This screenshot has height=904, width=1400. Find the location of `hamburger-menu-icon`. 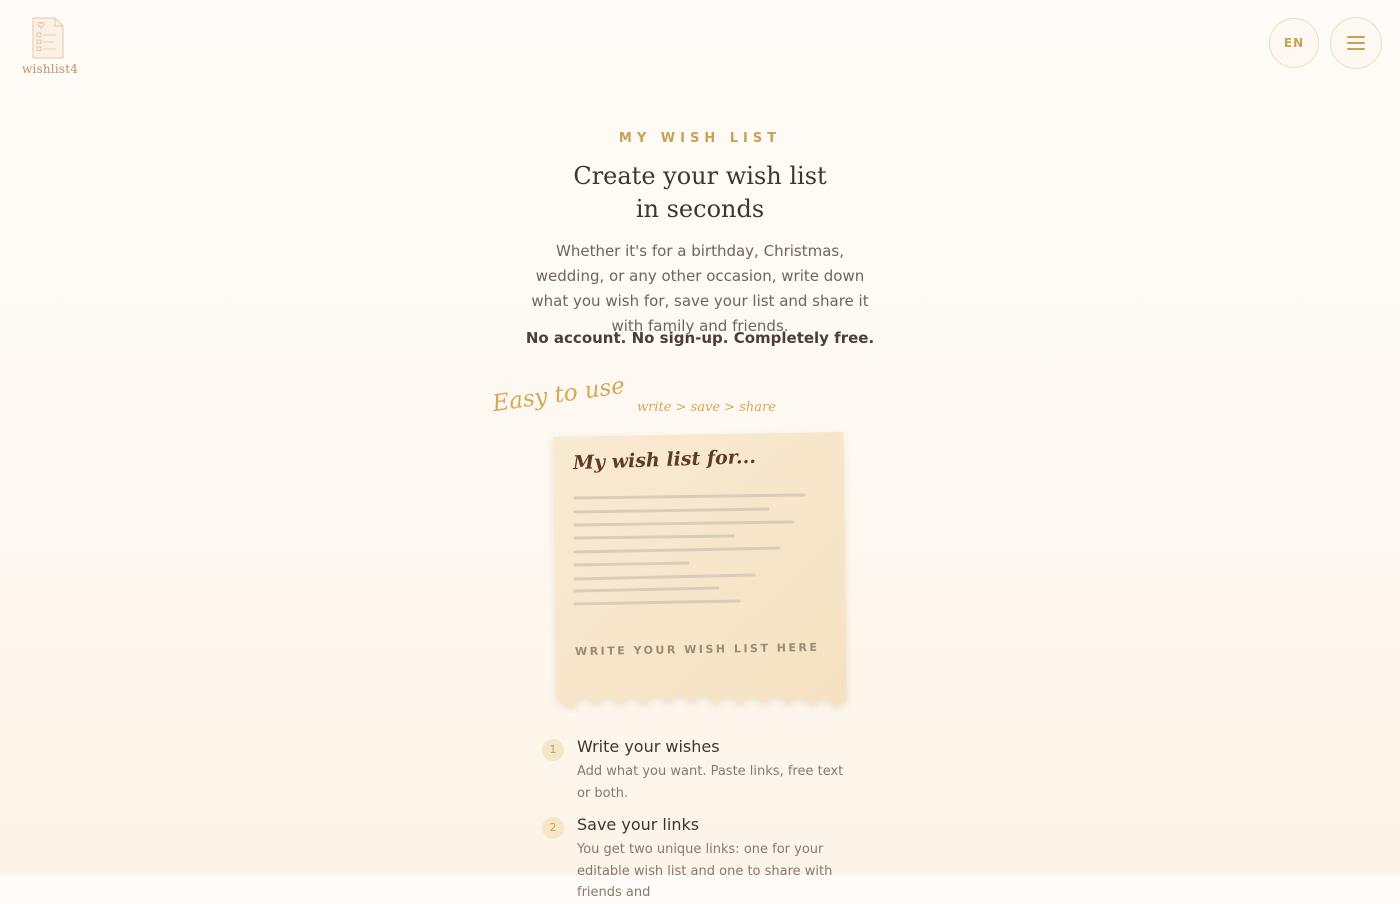

hamburger-menu-icon is located at coordinates (1356, 43).